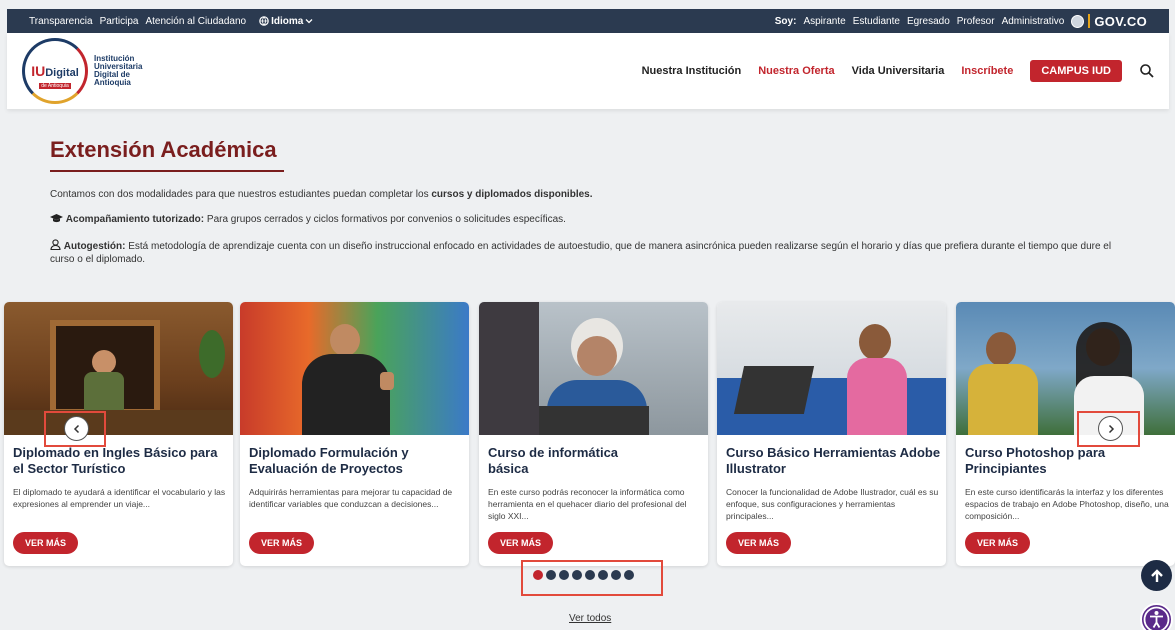 This screenshot has width=1175, height=630. Describe the element at coordinates (264, 21) in the screenshot. I see `globe-icon` at that location.